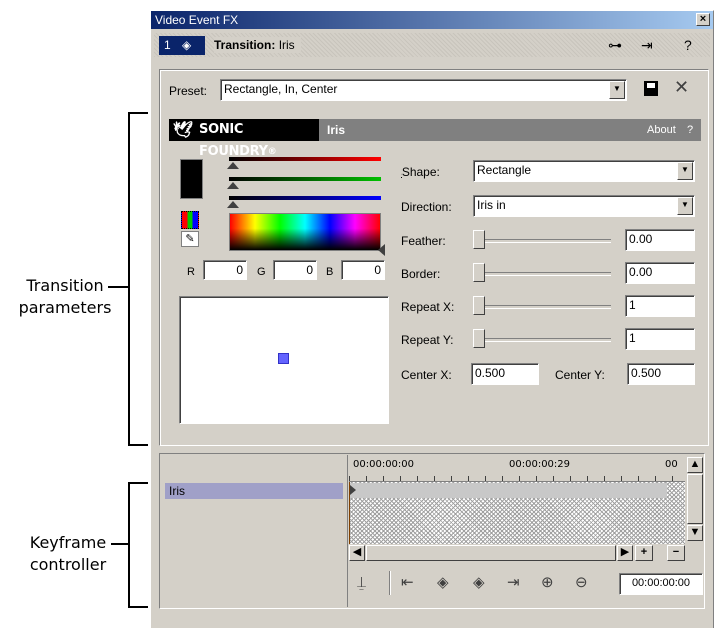  Describe the element at coordinates (479, 239) in the screenshot. I see `feather-thumb` at that location.